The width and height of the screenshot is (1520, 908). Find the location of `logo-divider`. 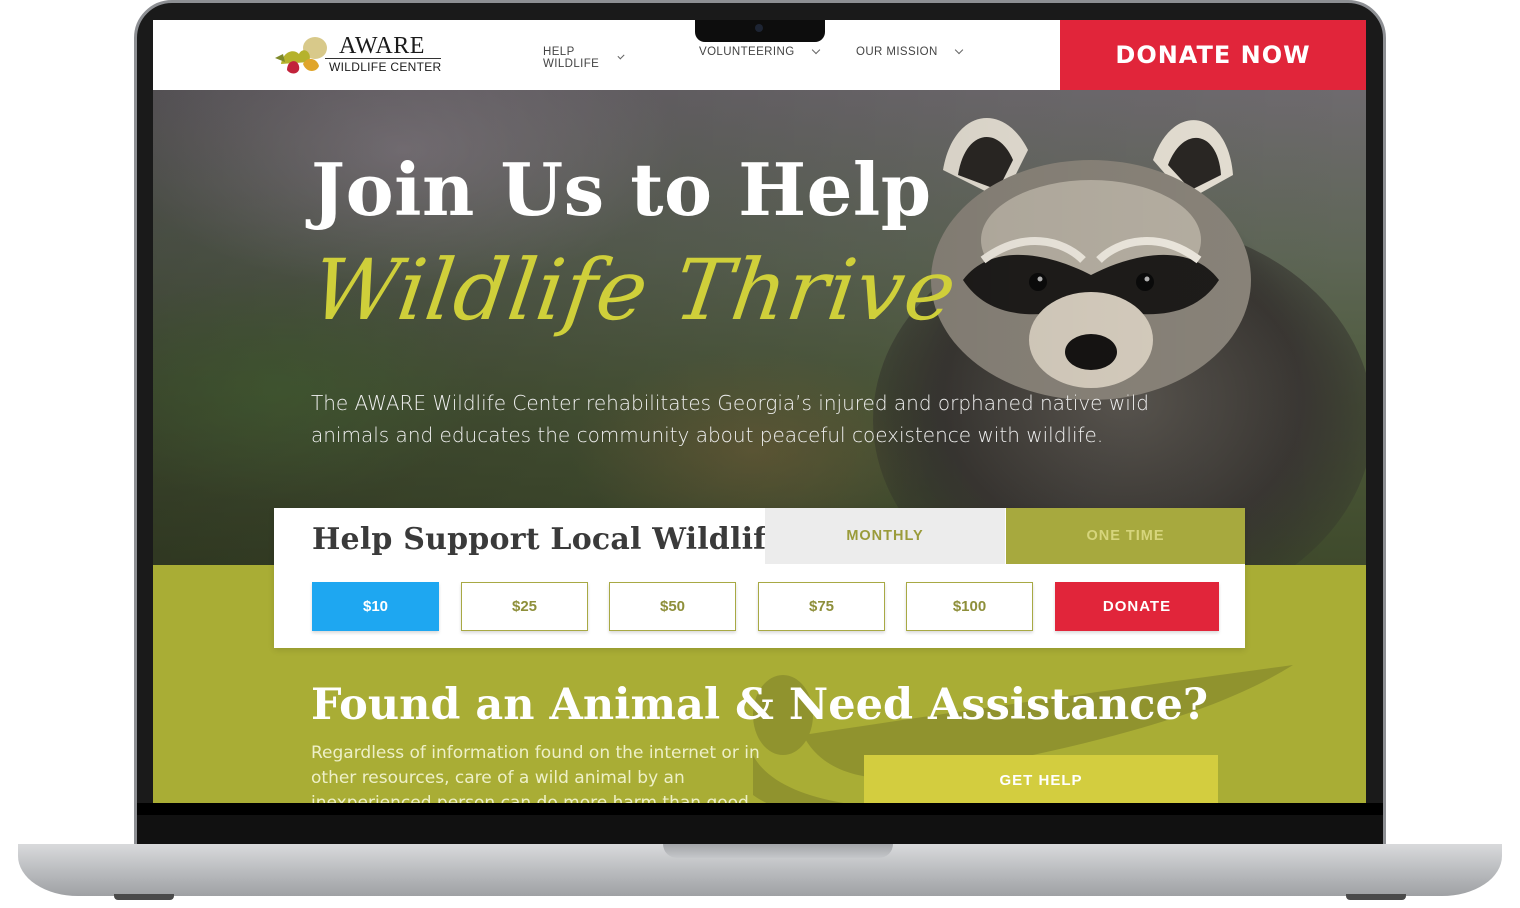

logo-divider is located at coordinates (383, 58).